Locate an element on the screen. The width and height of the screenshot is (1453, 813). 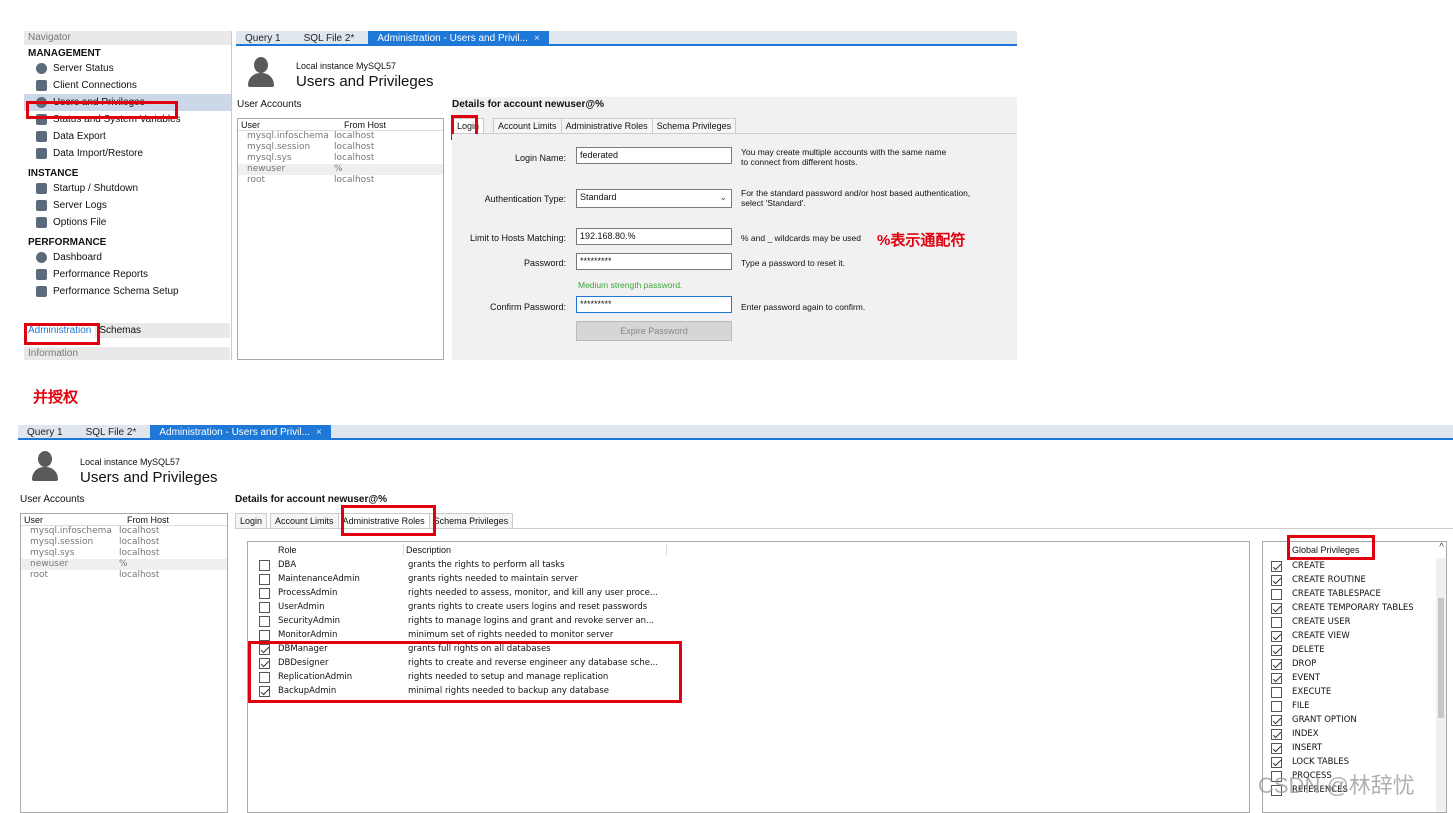
scroll-up-icon: ^ is located at coordinates (1441, 547).